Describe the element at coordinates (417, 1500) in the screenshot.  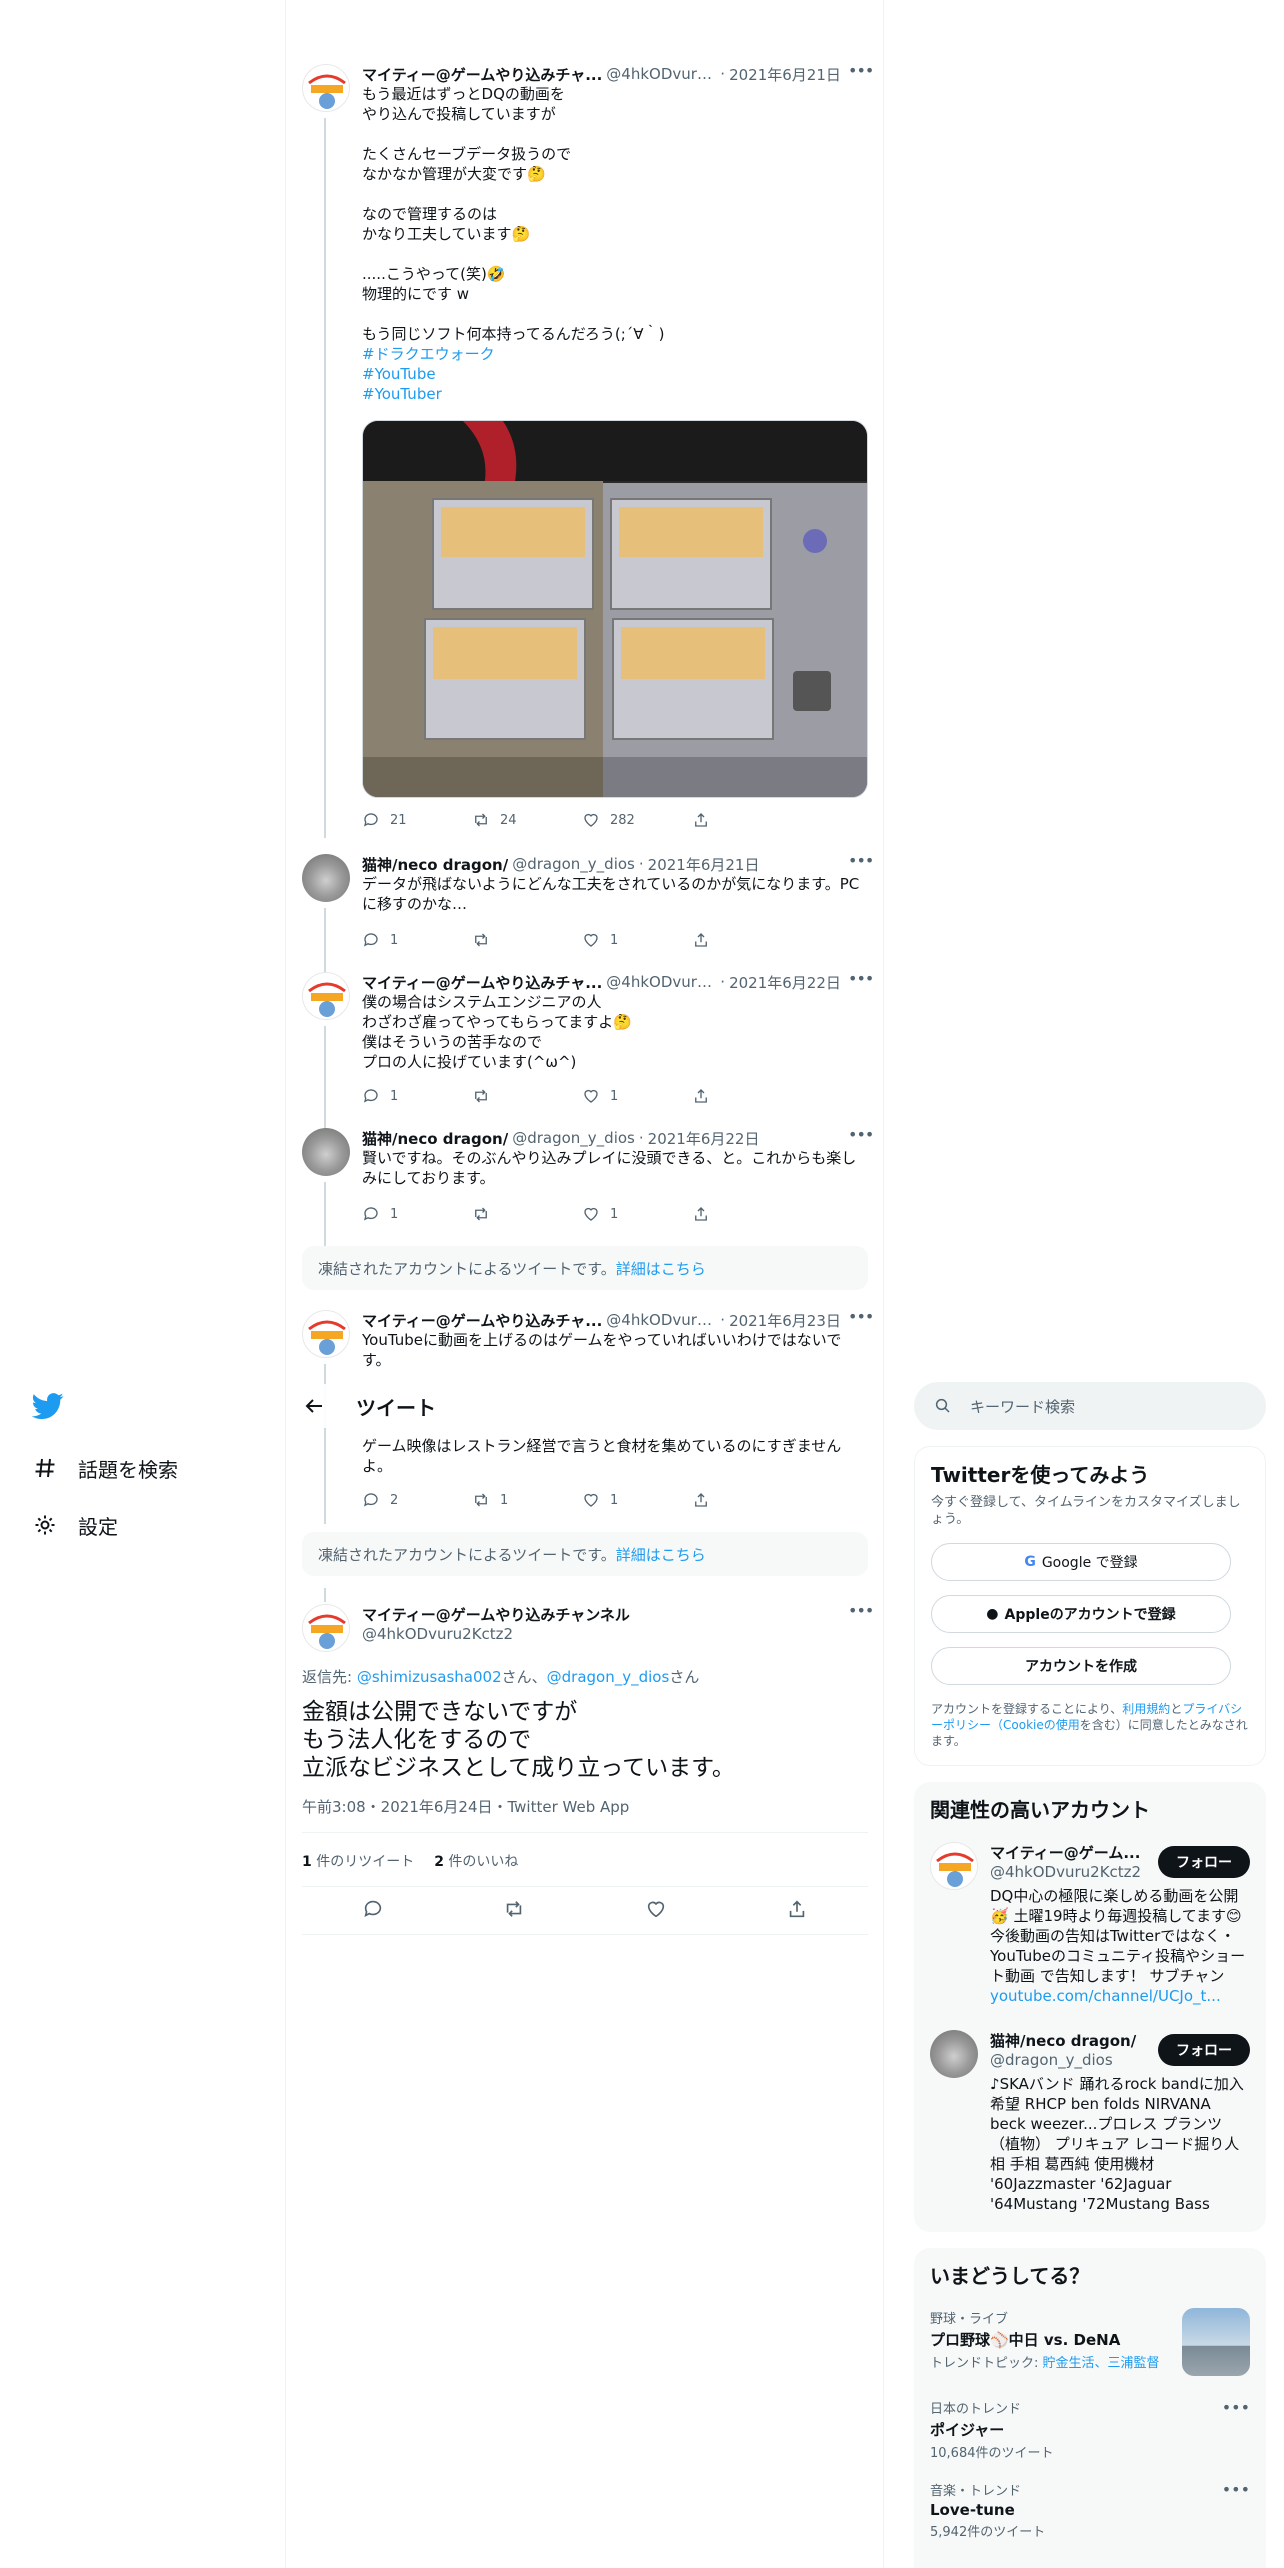
I see `reply-button: 2` at that location.